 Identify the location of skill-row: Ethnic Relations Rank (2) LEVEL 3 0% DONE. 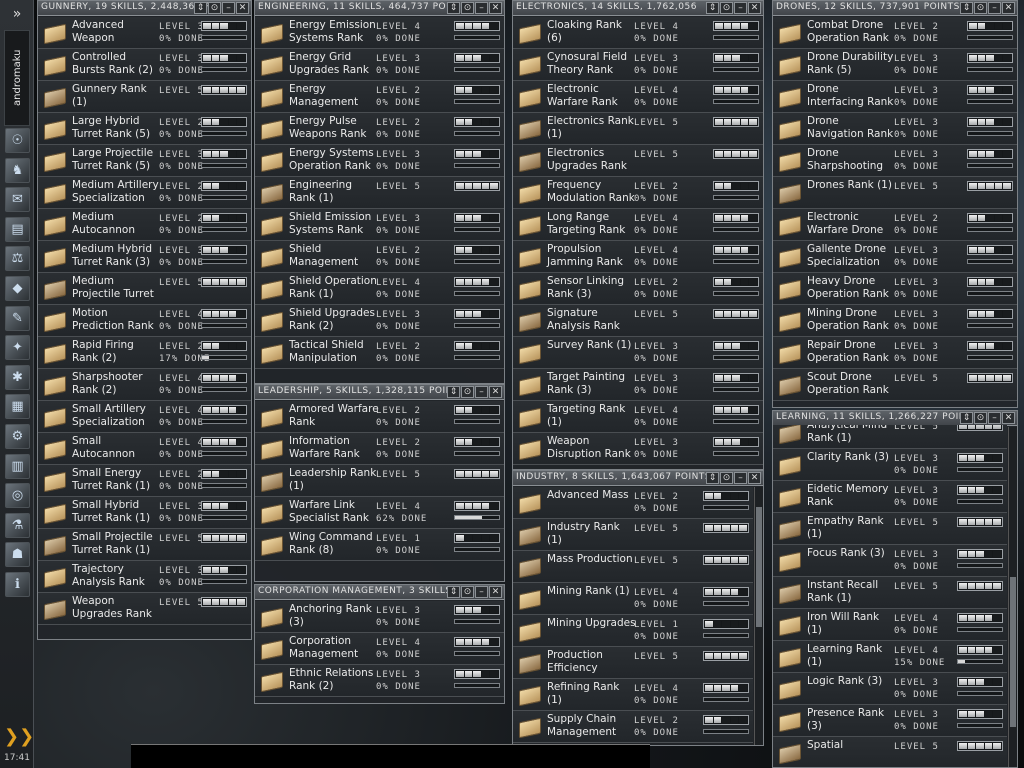
(379, 681).